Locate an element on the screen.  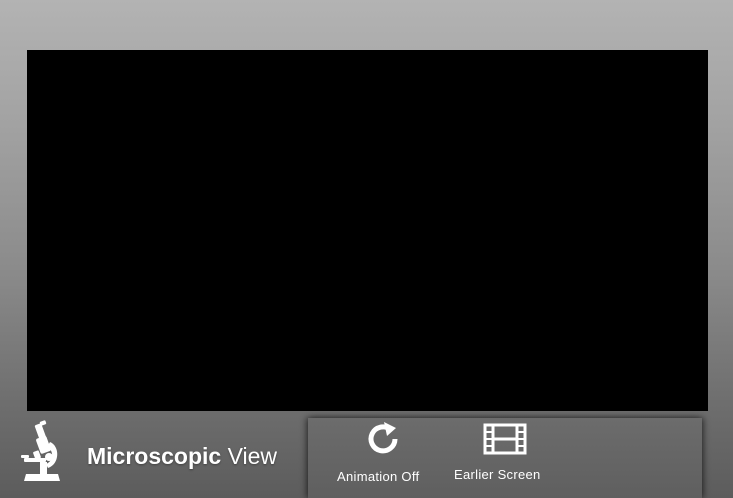
brand-header: Microscopic View is located at coordinates (155, 451).